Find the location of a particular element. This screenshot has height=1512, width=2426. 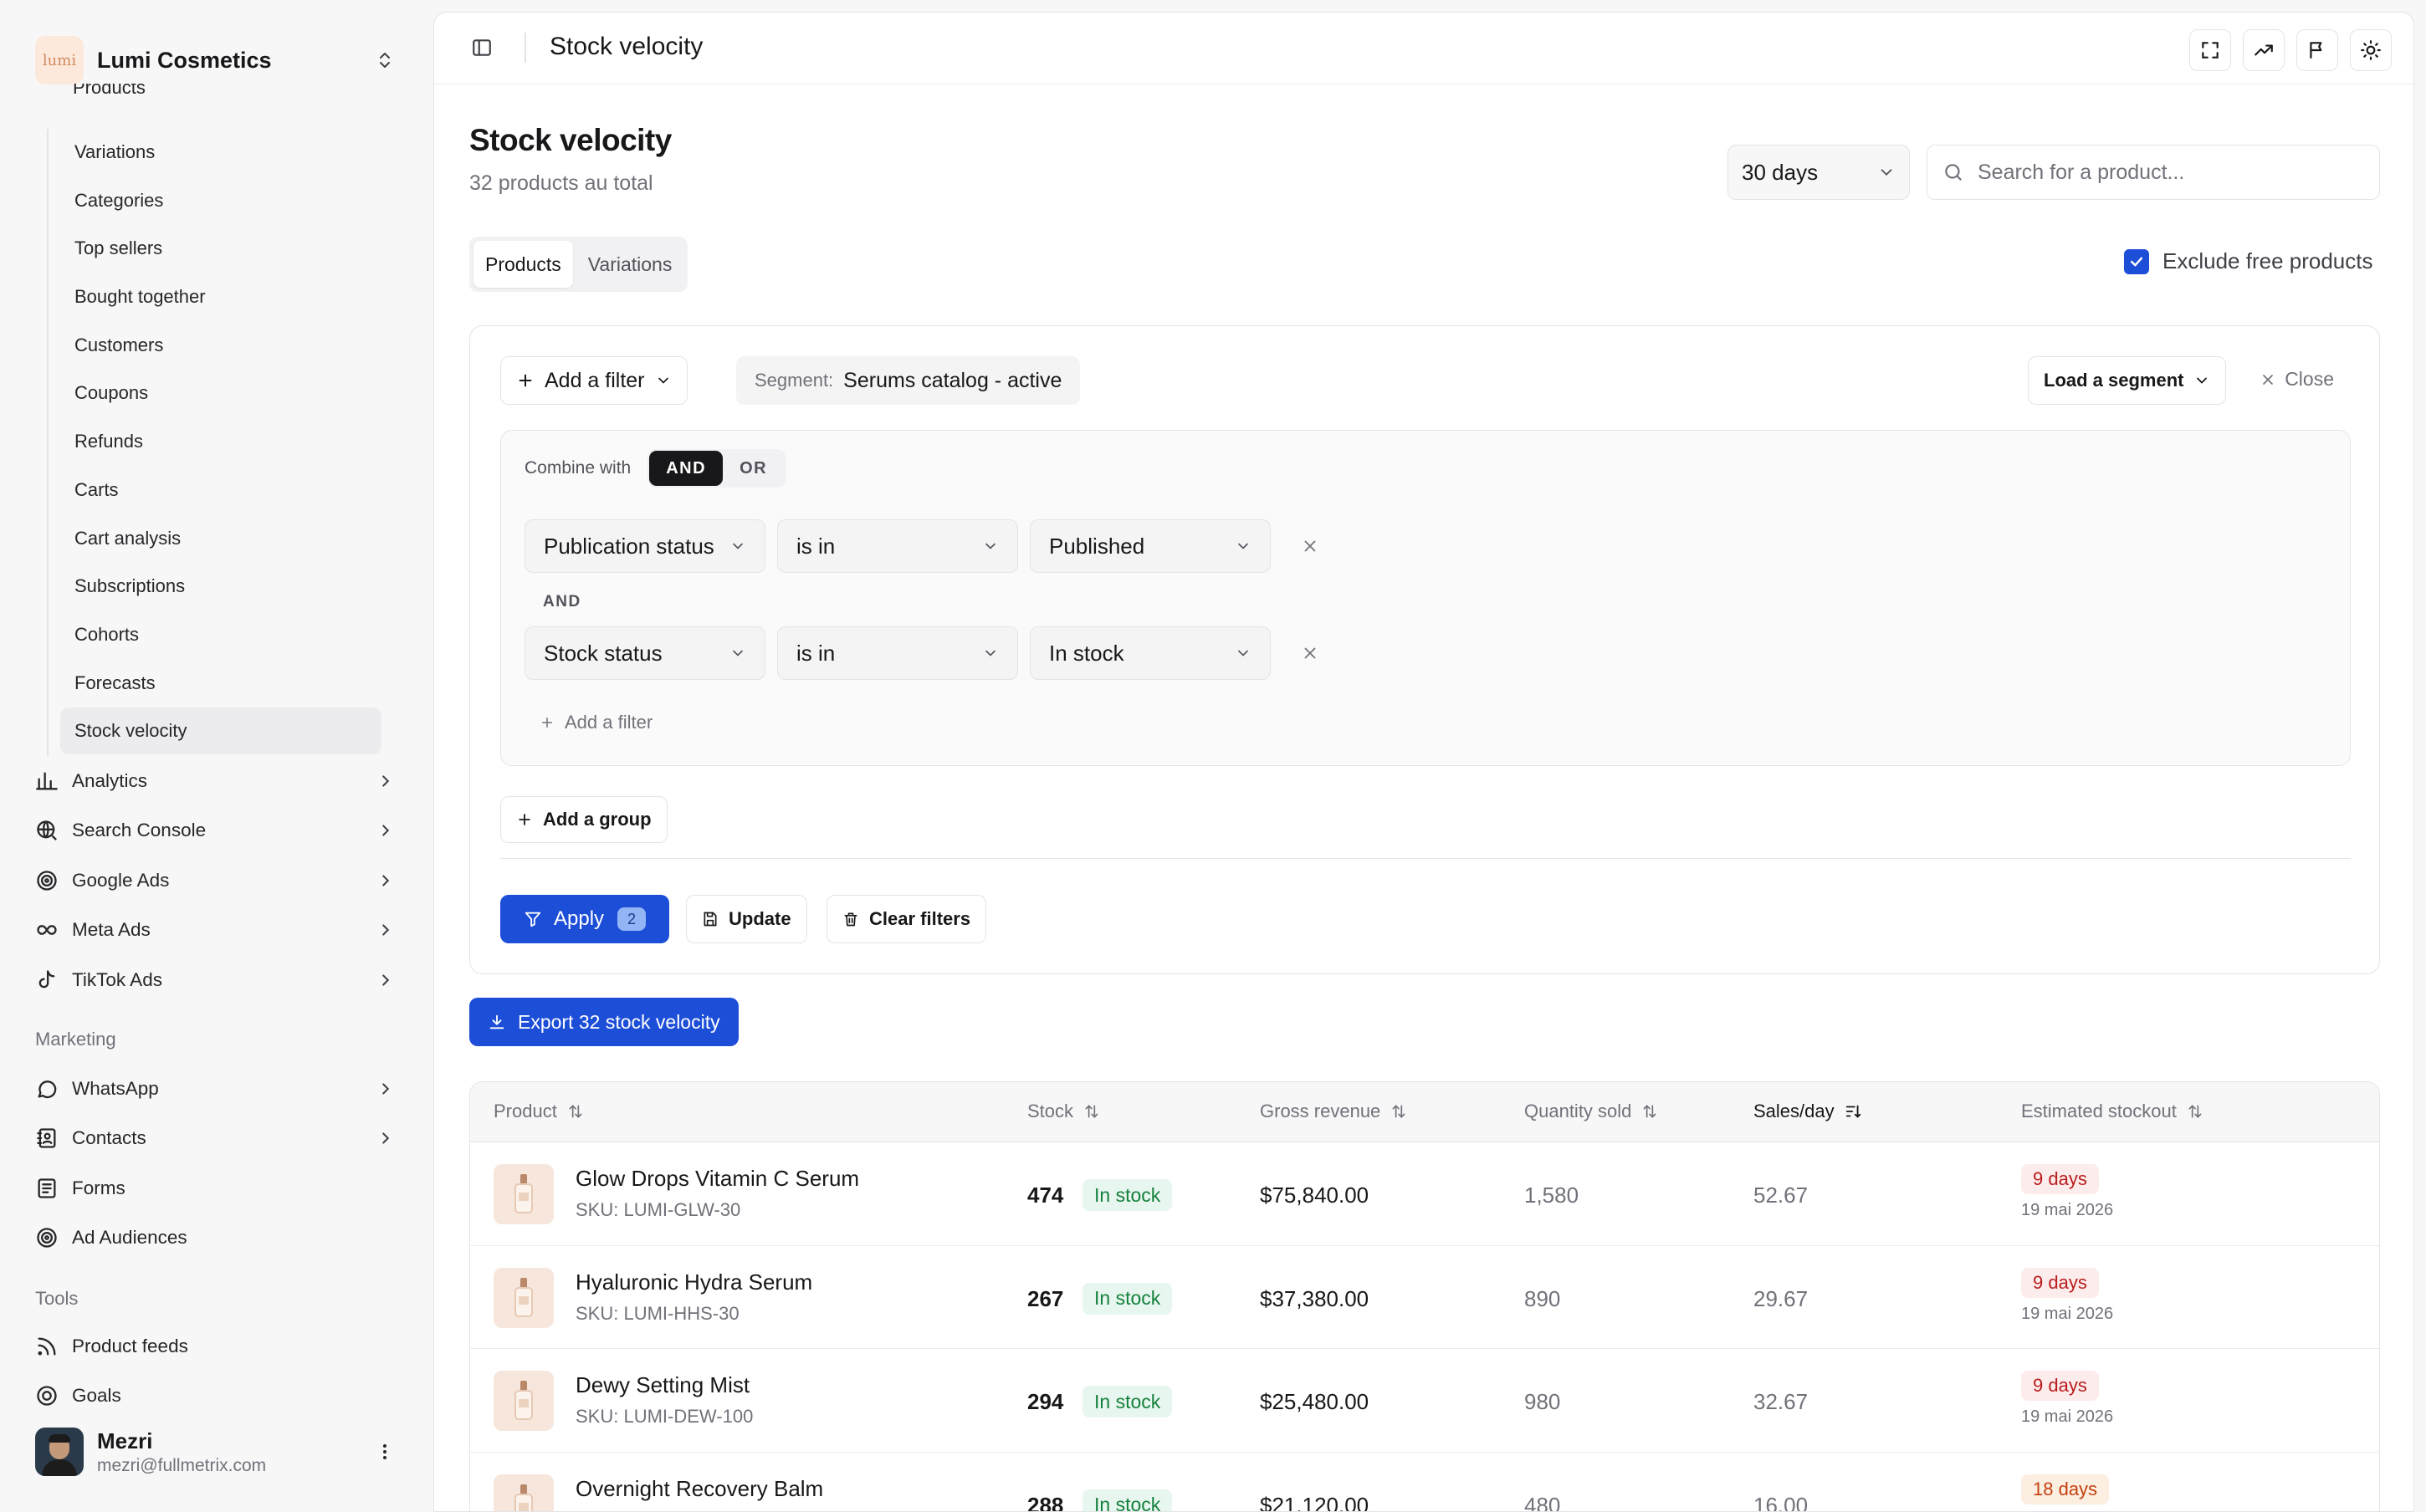

user-email: mezri@fullmetrix.com is located at coordinates (182, 1465).